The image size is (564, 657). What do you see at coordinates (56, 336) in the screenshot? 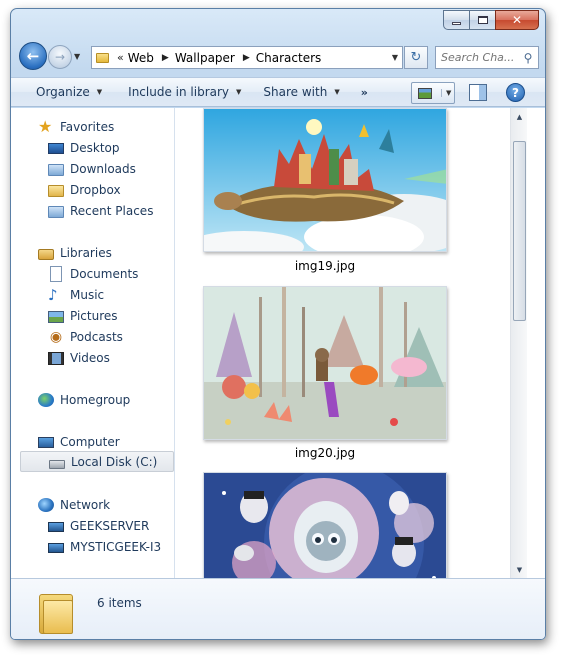
I see `podcasts-icon: ◉` at bounding box center [56, 336].